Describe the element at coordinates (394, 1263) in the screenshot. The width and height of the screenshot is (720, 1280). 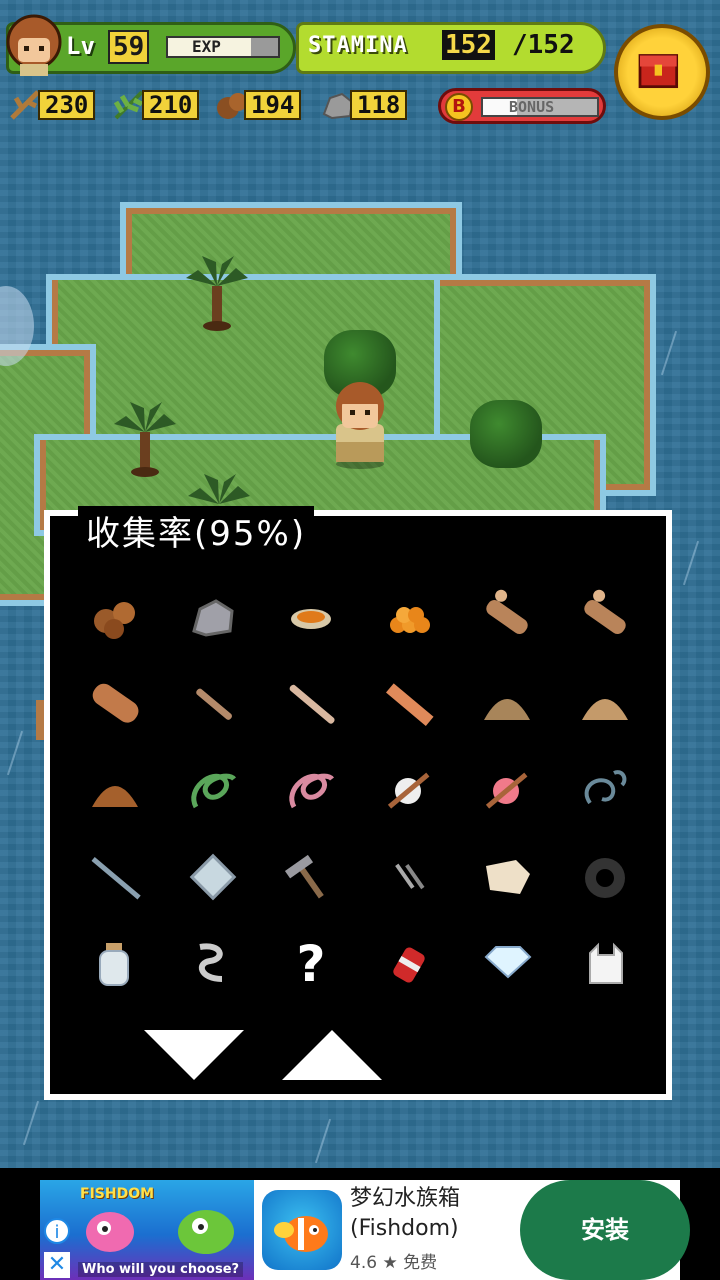
I see `ad-rating: 4.6 ★ 免费` at that location.